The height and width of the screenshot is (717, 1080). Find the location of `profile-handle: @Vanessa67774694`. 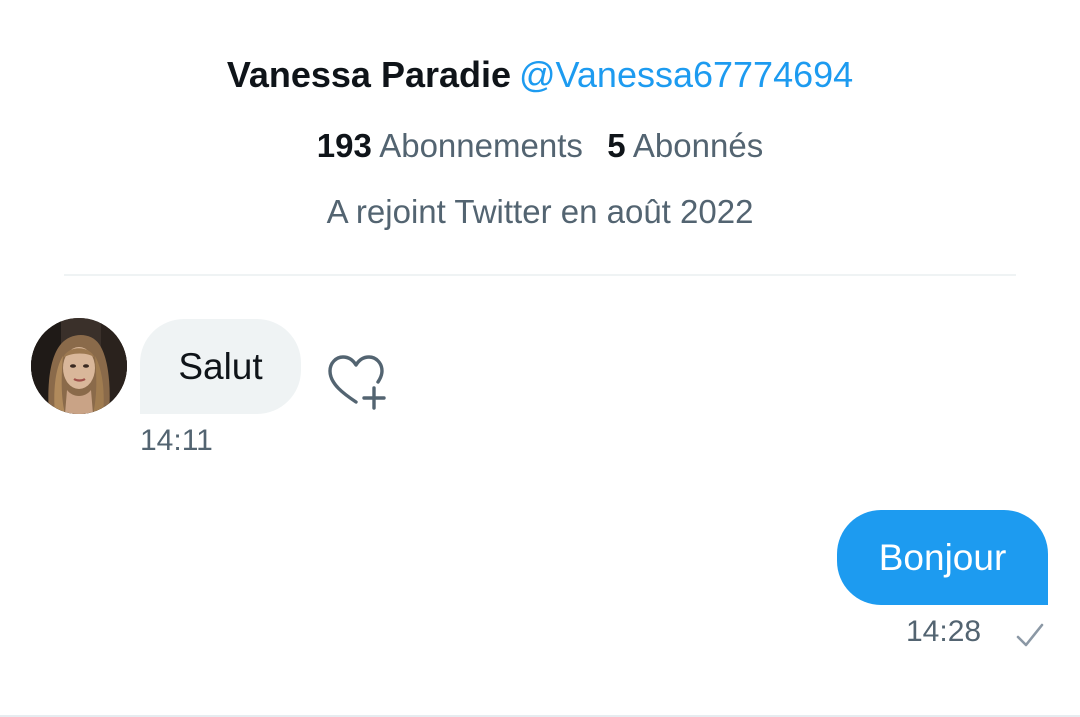

profile-handle: @Vanessa67774694 is located at coordinates (686, 74).